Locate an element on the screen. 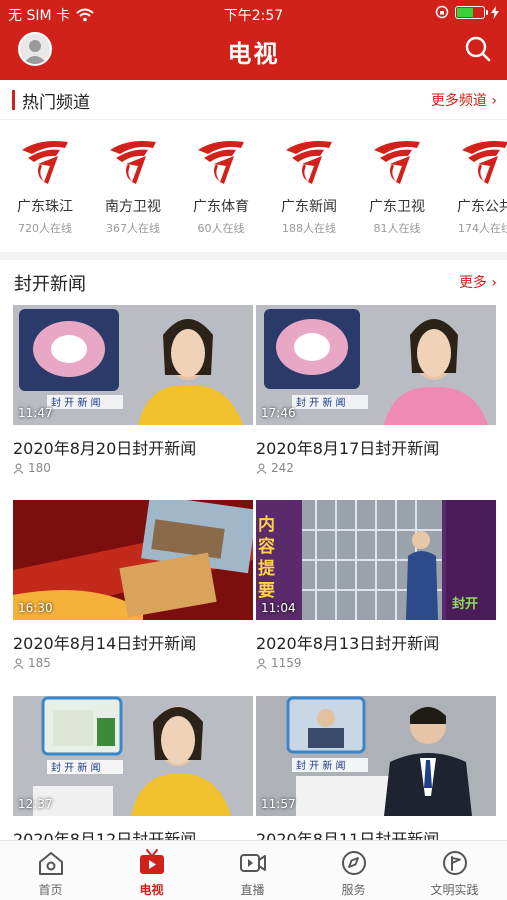 This screenshot has width=507, height=900. charging-icon is located at coordinates (495, 12).